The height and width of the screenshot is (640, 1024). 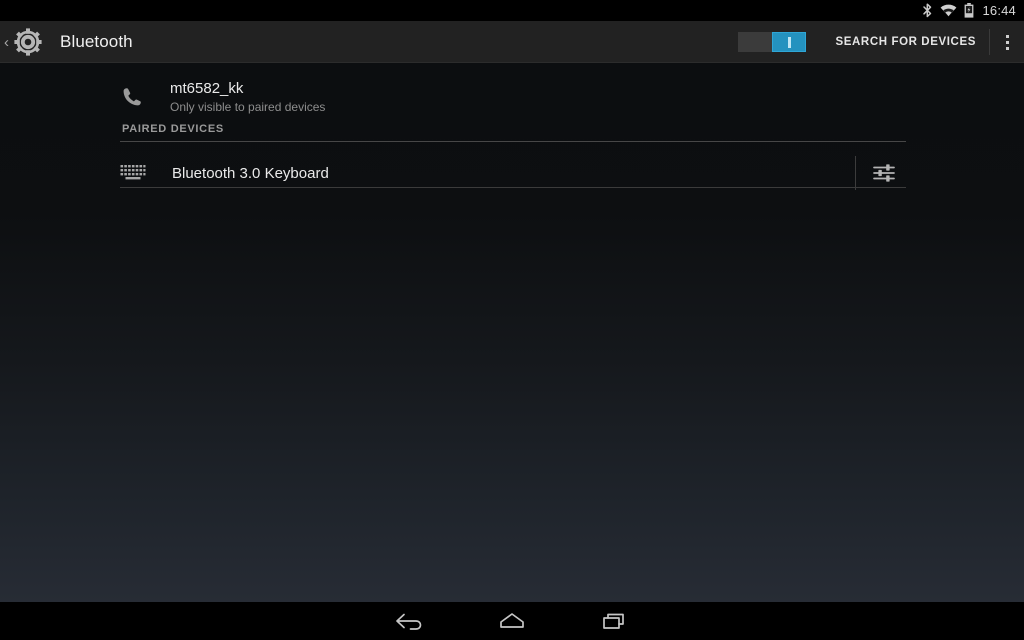 What do you see at coordinates (512, 42) in the screenshot?
I see `action-bar: ‹ Bluetooth SEARCH FOR DEVICES` at bounding box center [512, 42].